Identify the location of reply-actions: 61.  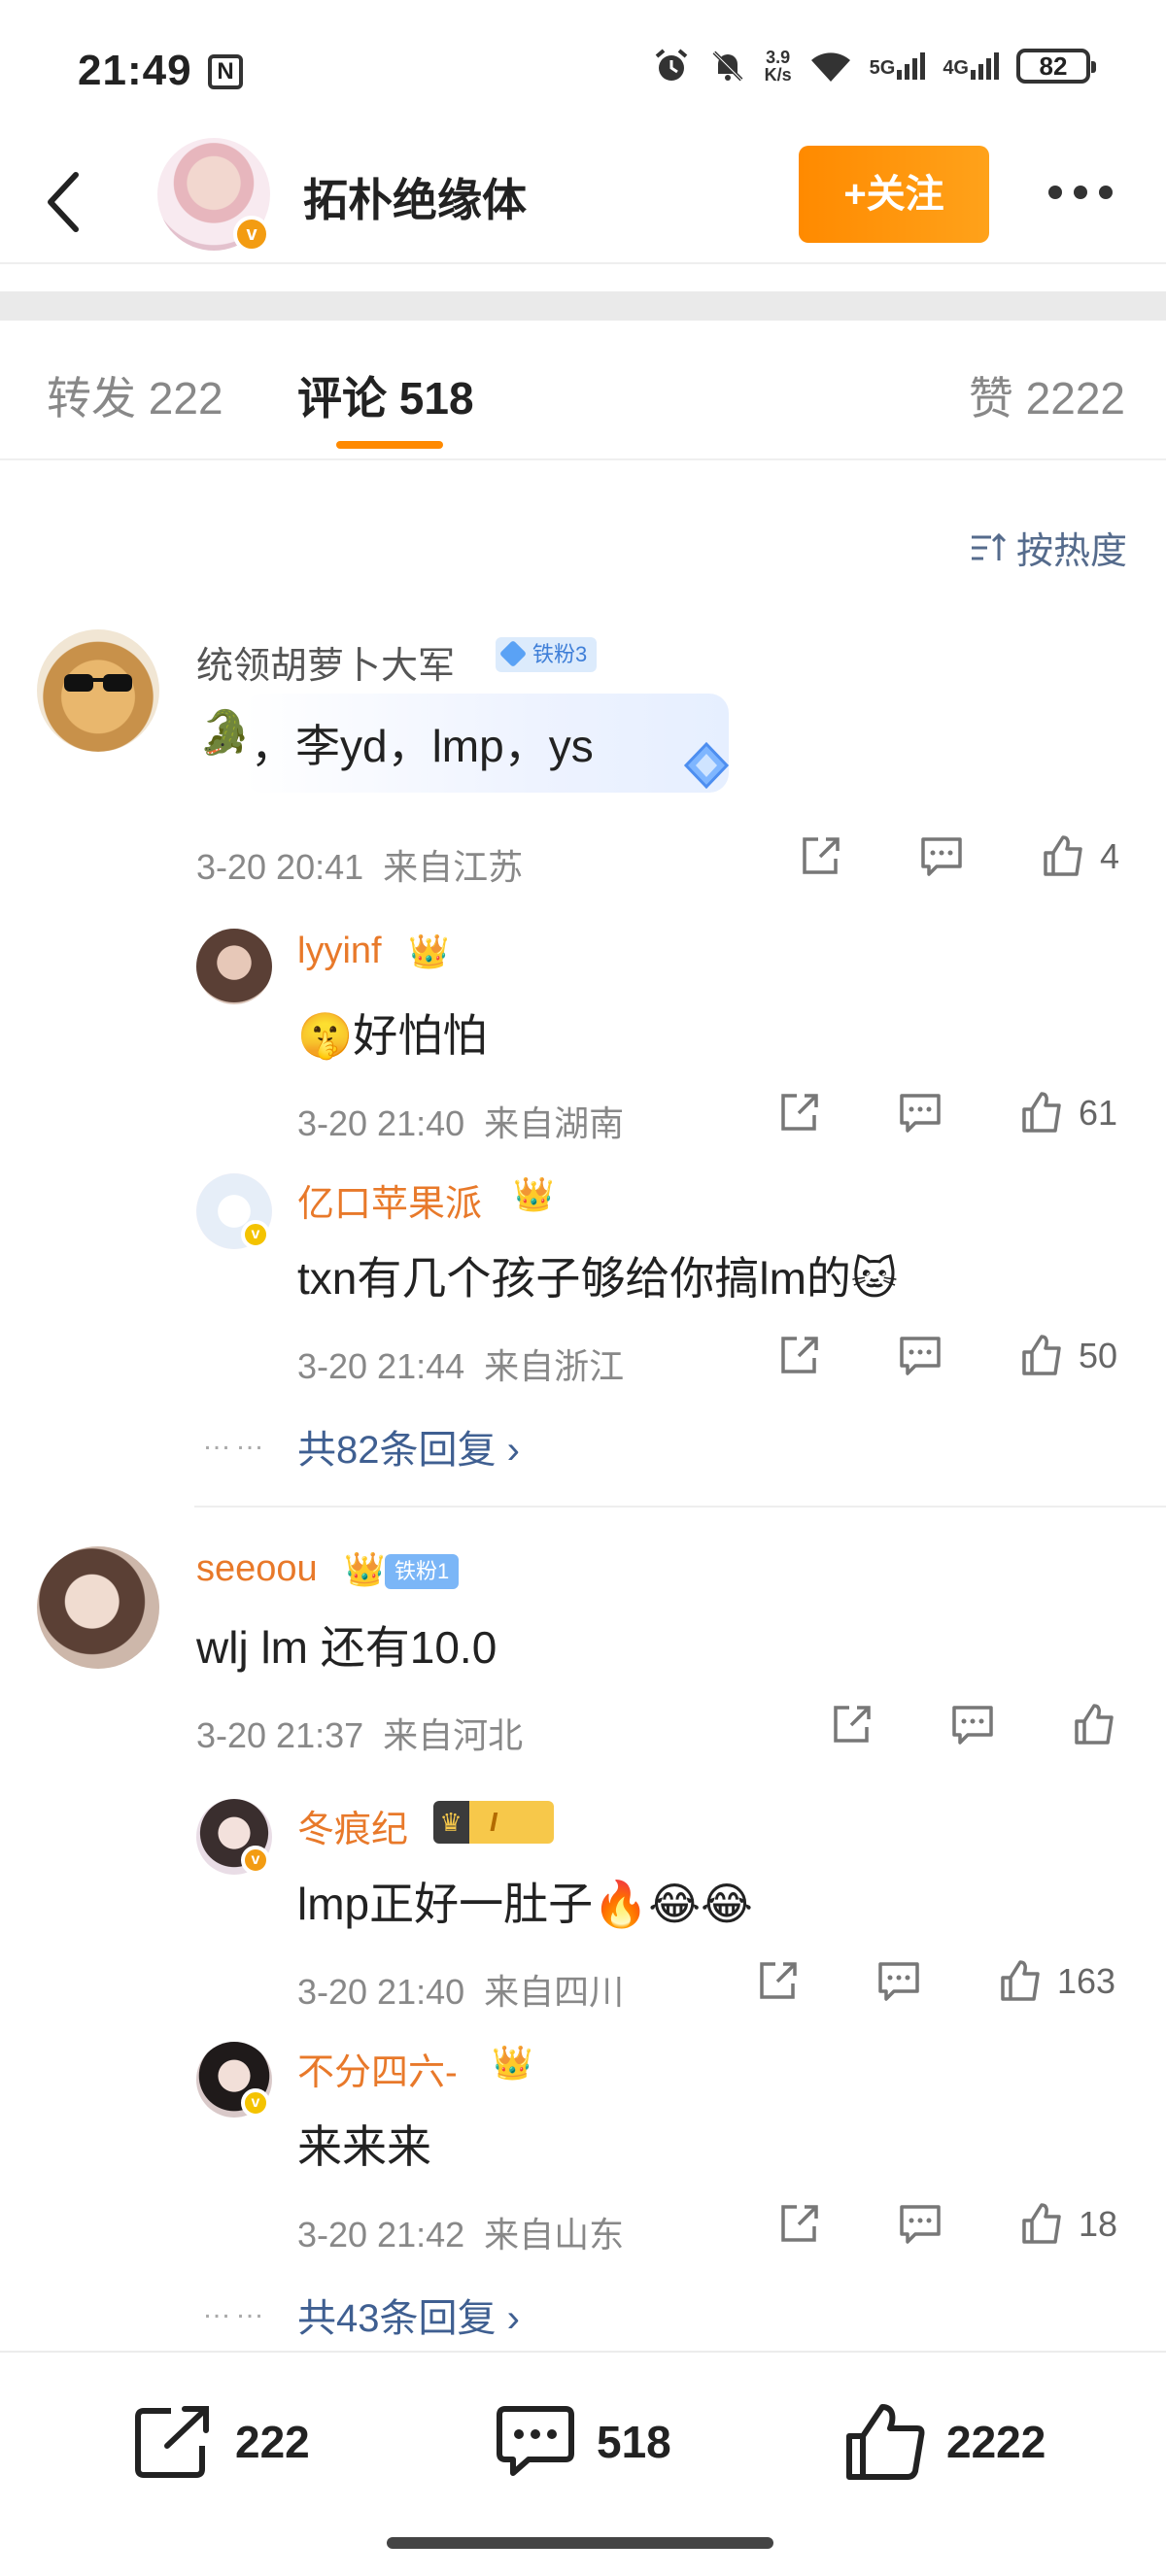
(946, 1113).